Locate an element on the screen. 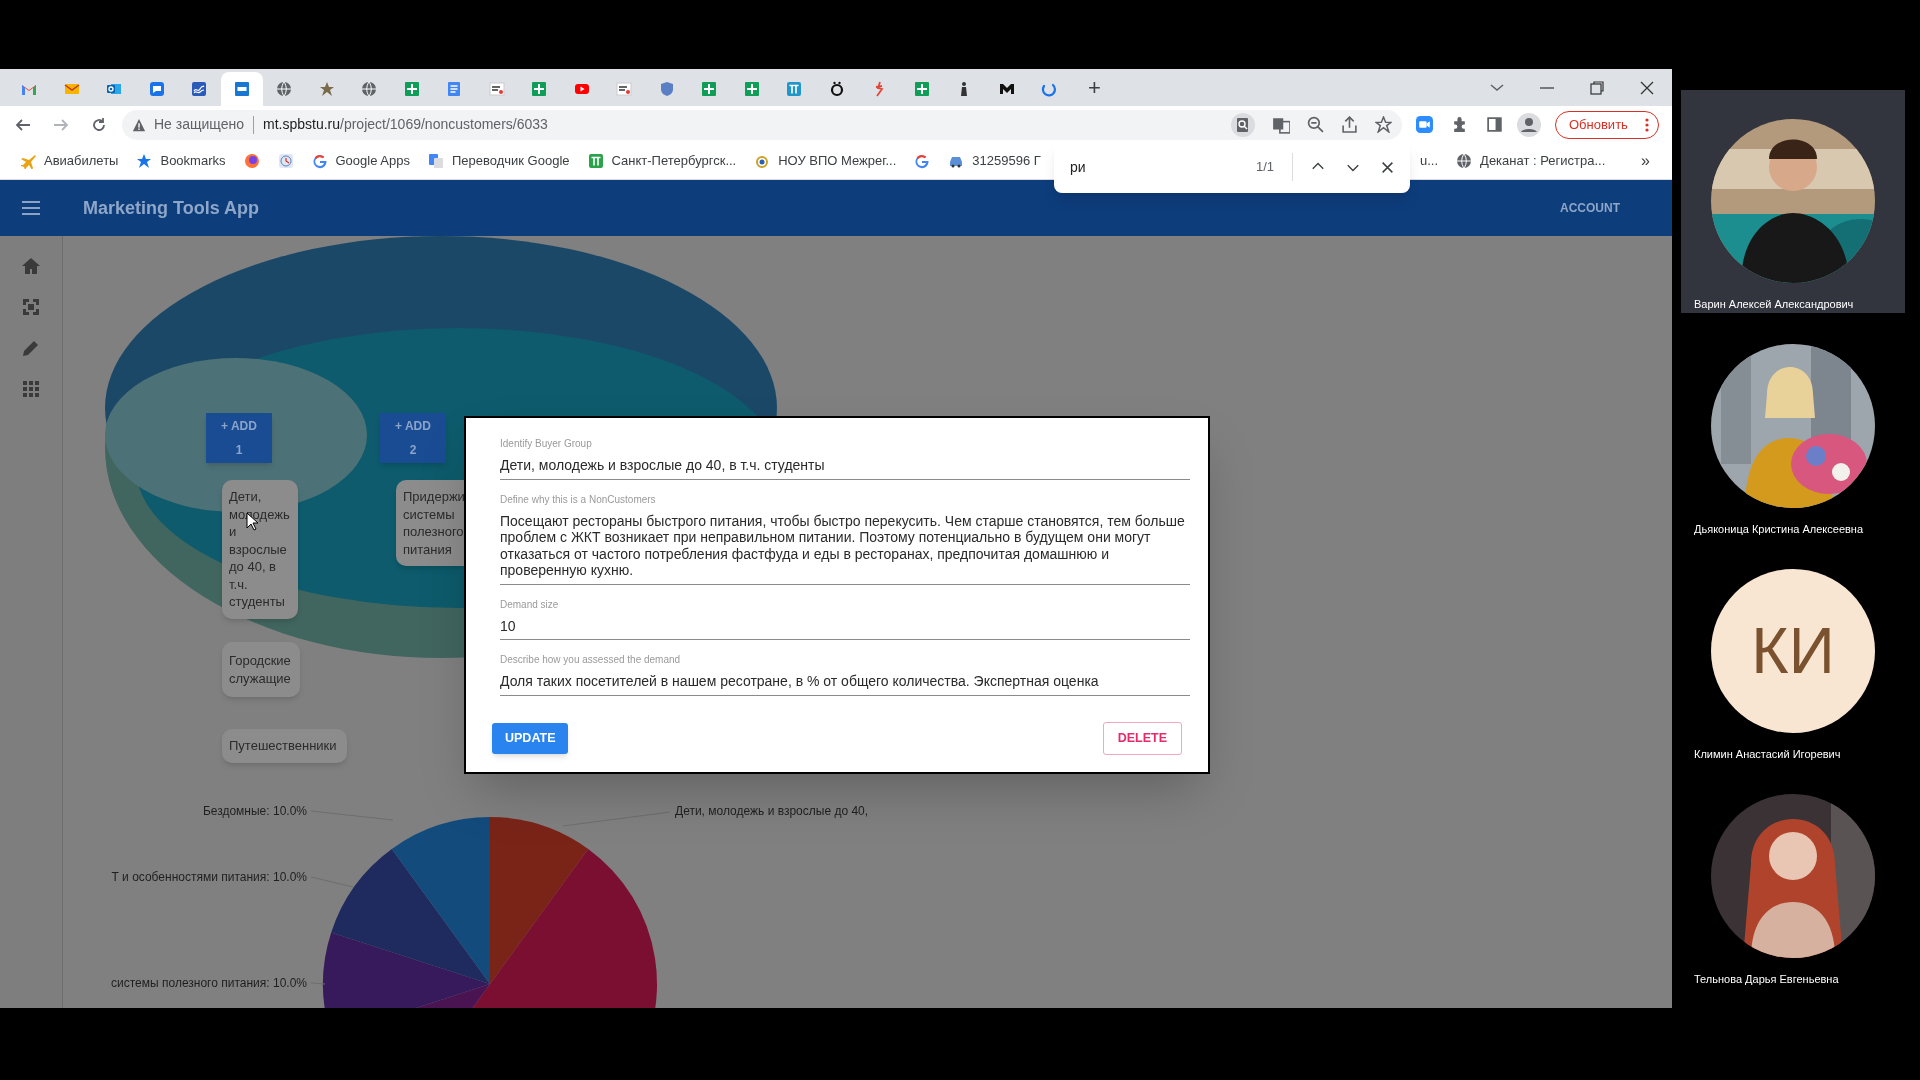  new-tab-button: + is located at coordinates (1094, 87).